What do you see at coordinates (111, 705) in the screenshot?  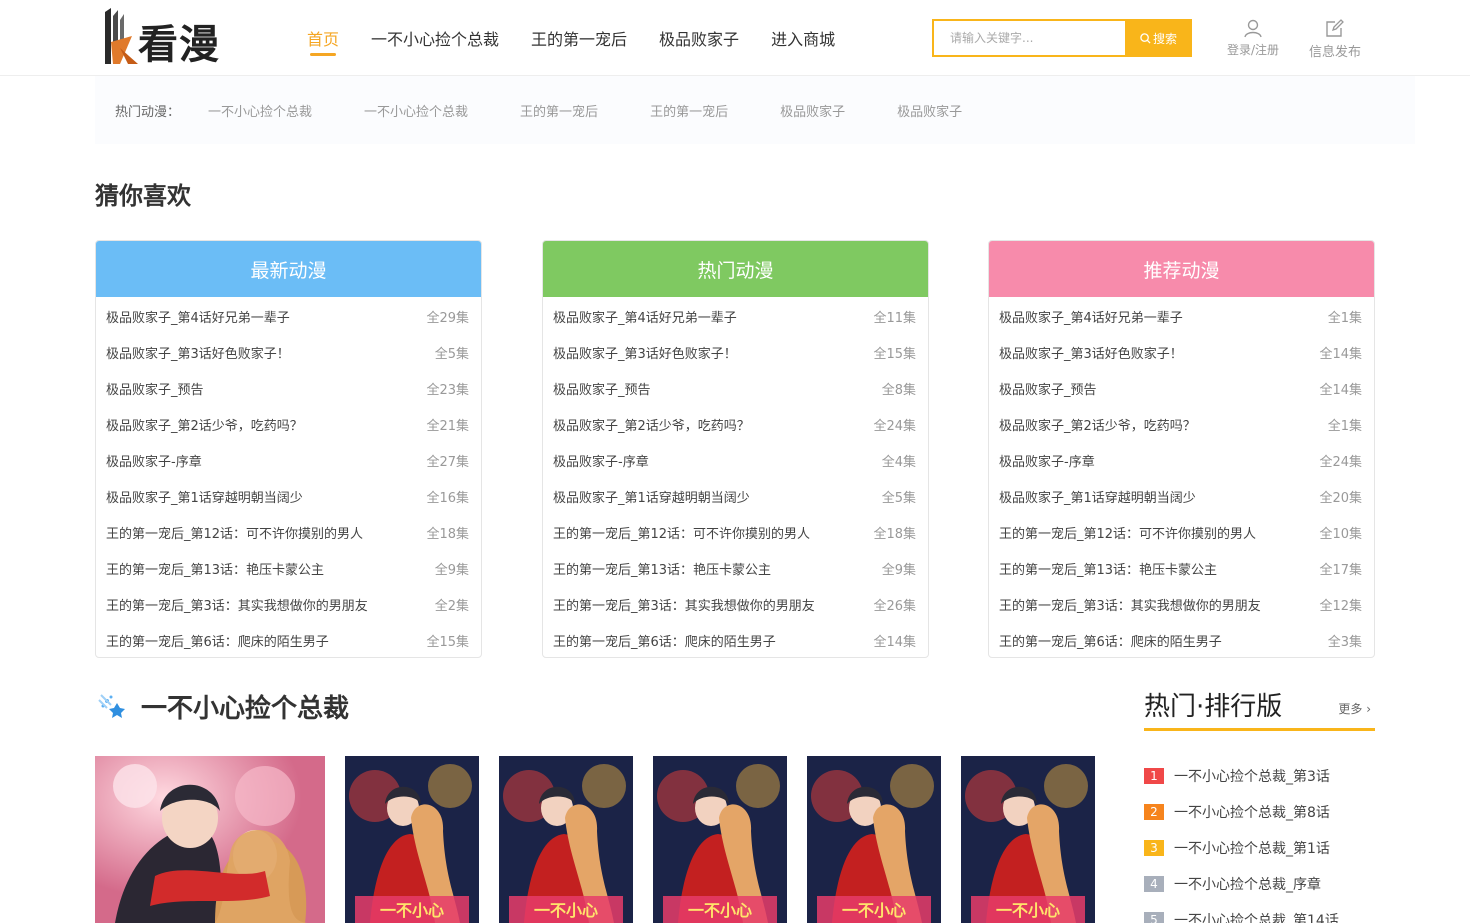 I see `shooting-star-icon` at bounding box center [111, 705].